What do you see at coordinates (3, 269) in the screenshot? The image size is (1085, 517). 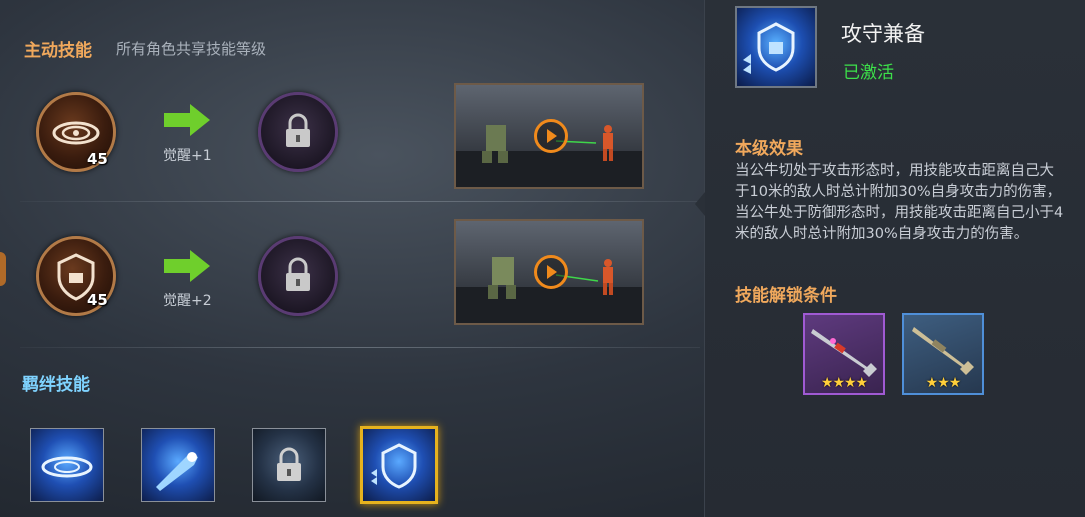 I see `side-tab` at bounding box center [3, 269].